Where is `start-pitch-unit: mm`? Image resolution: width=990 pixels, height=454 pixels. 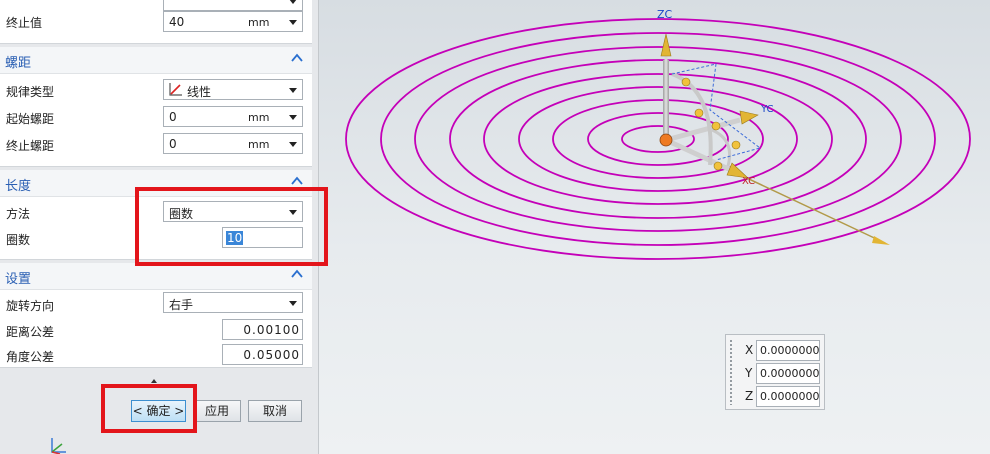 start-pitch-unit: mm is located at coordinates (259, 117).